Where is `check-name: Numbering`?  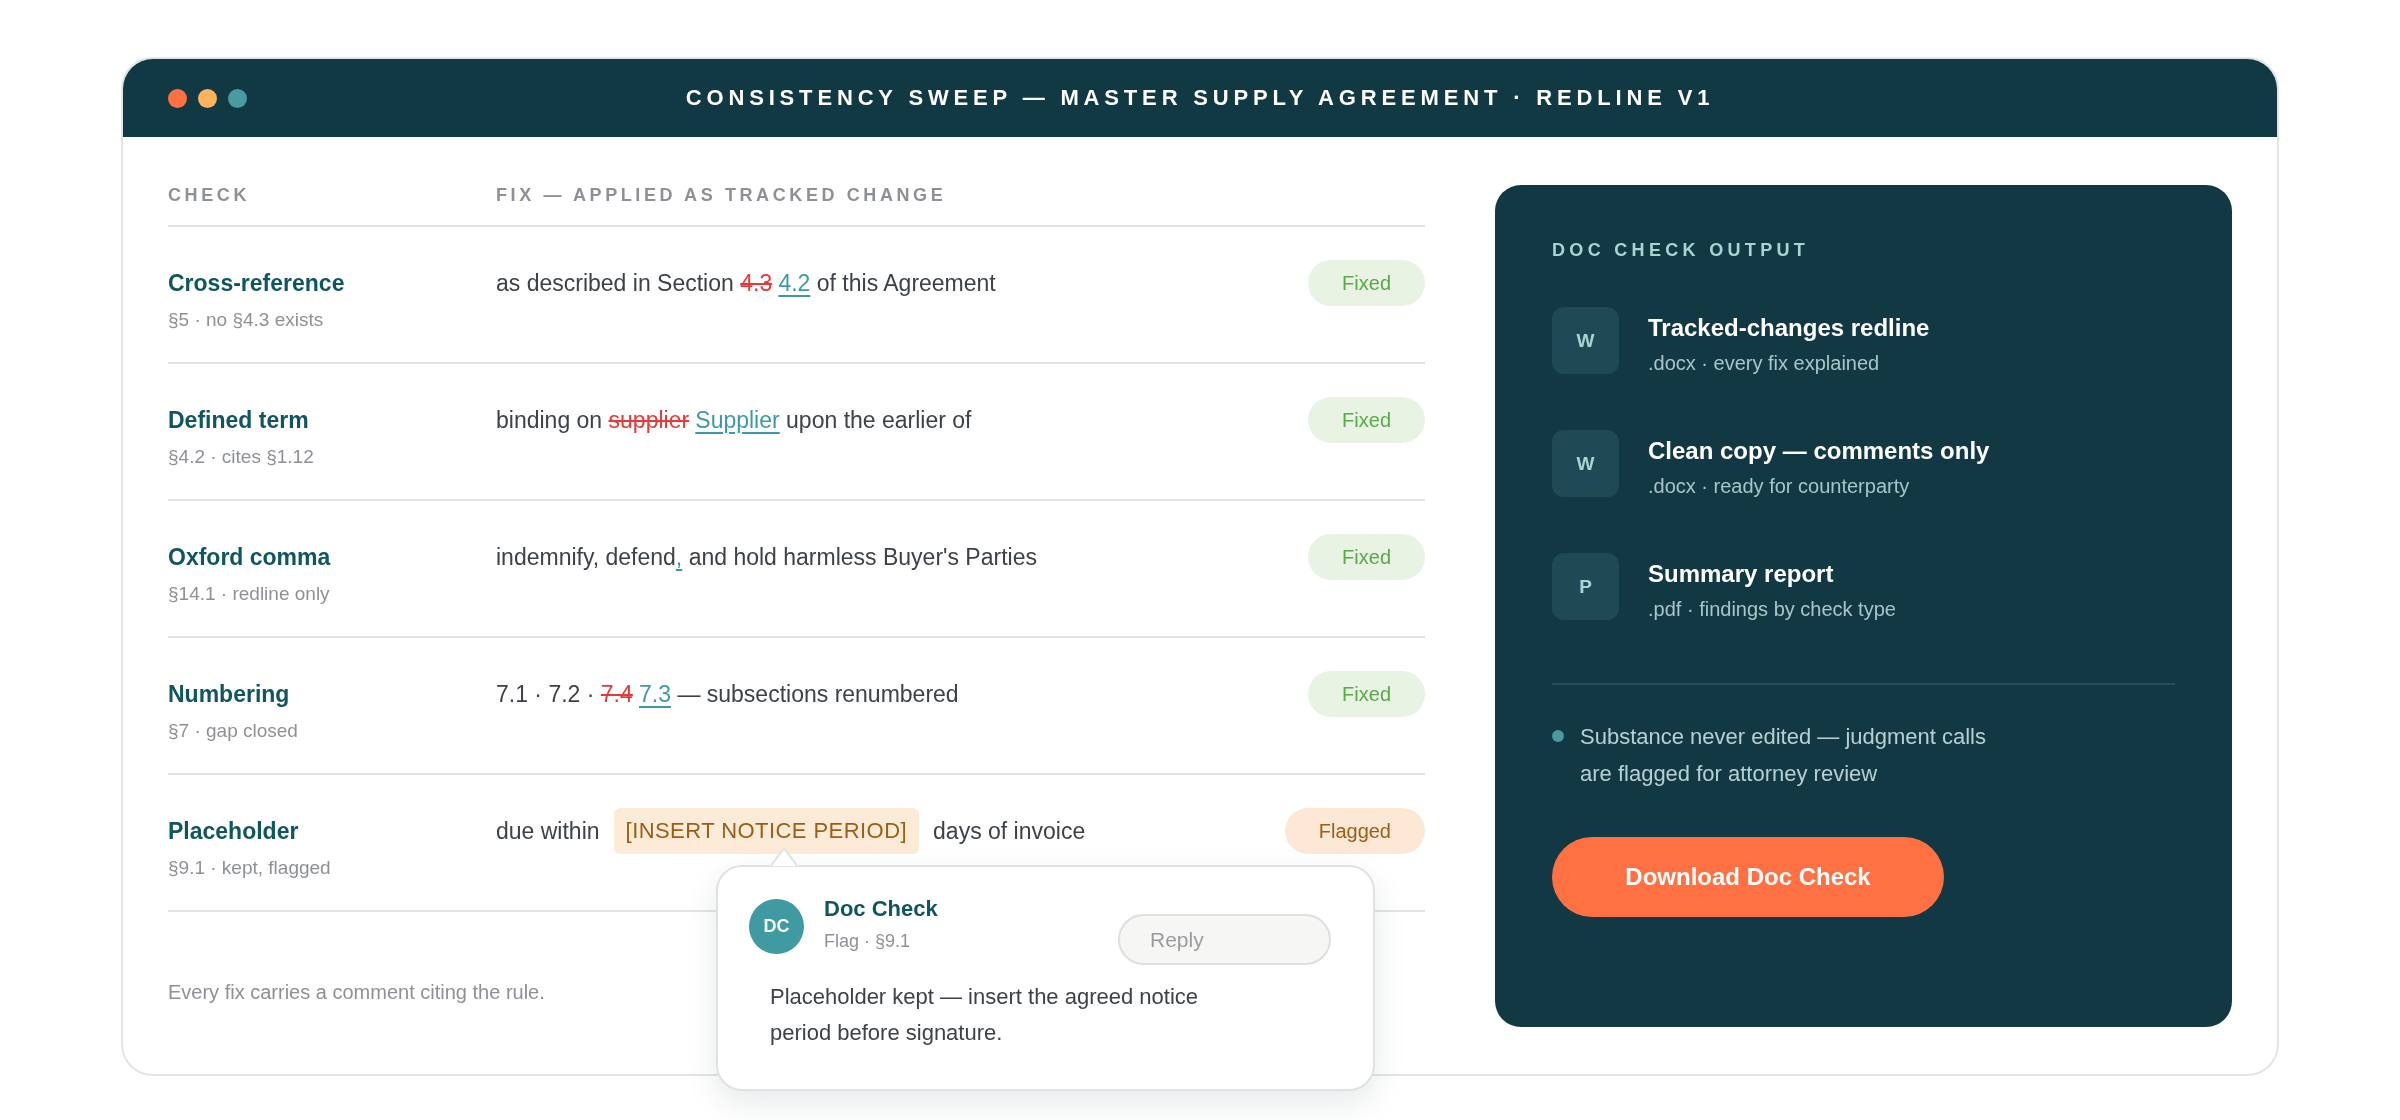 check-name: Numbering is located at coordinates (229, 694).